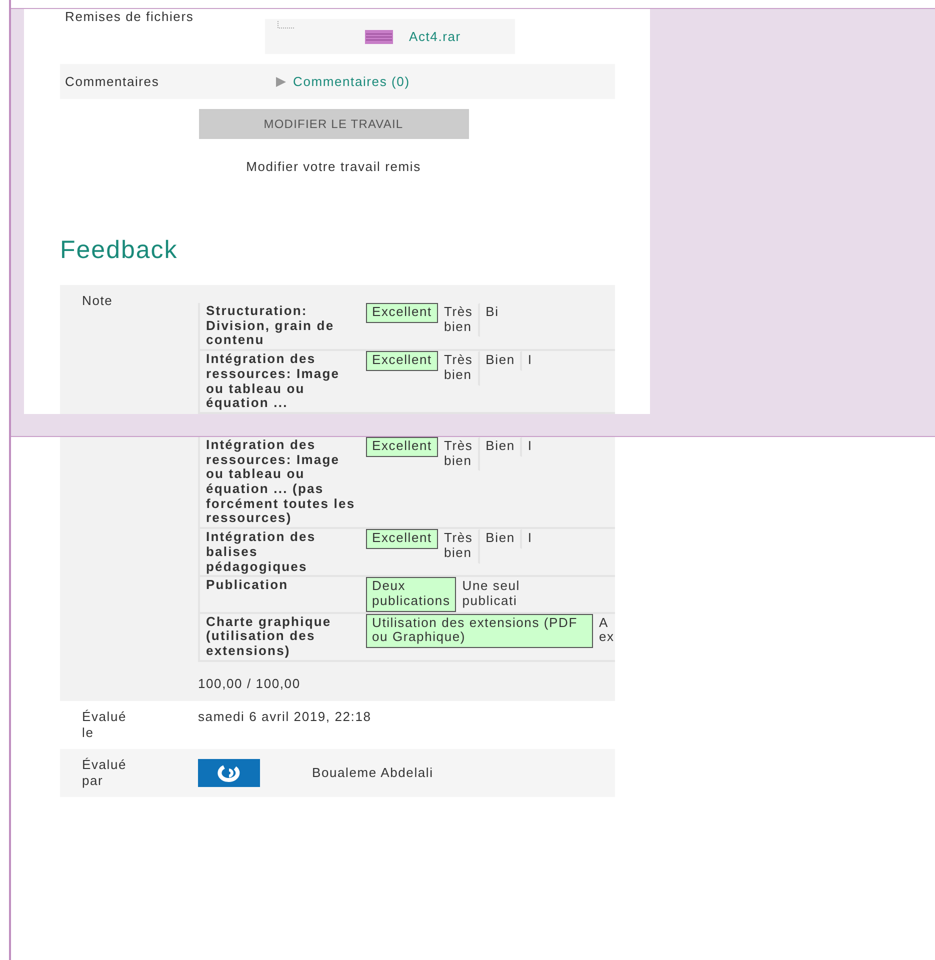  What do you see at coordinates (280, 482) in the screenshot?
I see `criterion-cell-text: Intégration des ressources: Image ou tableau ou équation ... (pas forcément toutes les ressources)` at bounding box center [280, 482].